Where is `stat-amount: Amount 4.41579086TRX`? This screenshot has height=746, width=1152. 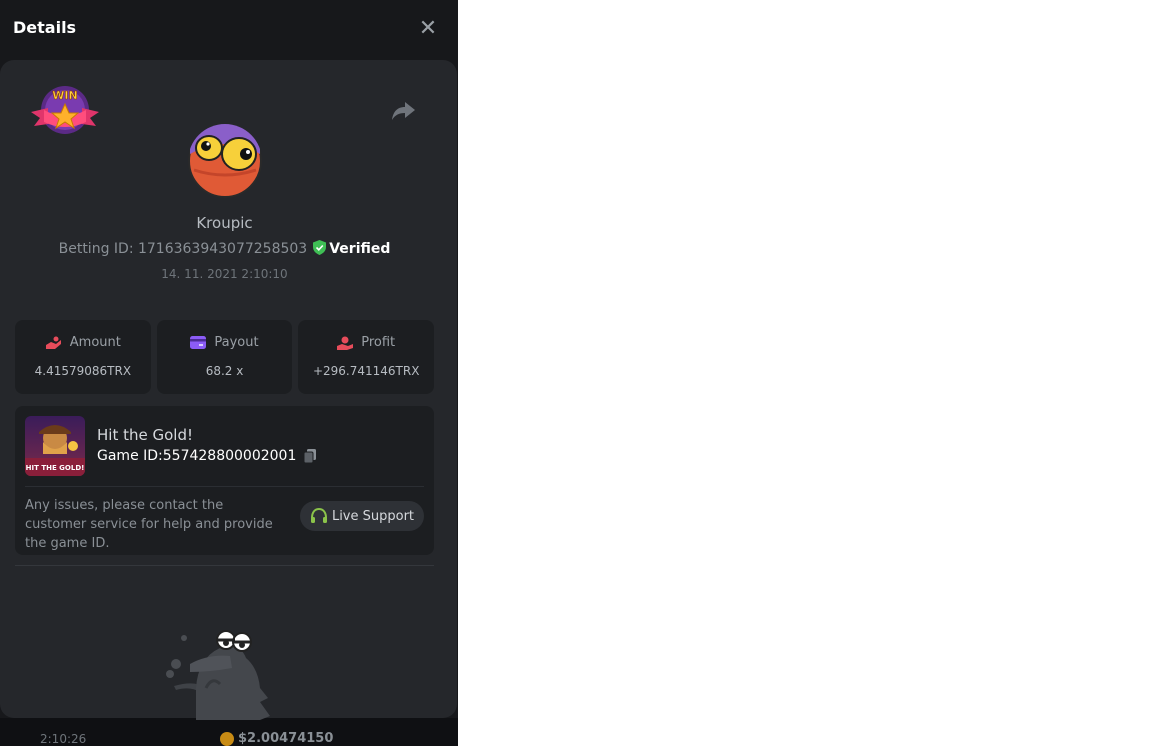 stat-amount: Amount 4.41579086TRX is located at coordinates (83, 357).